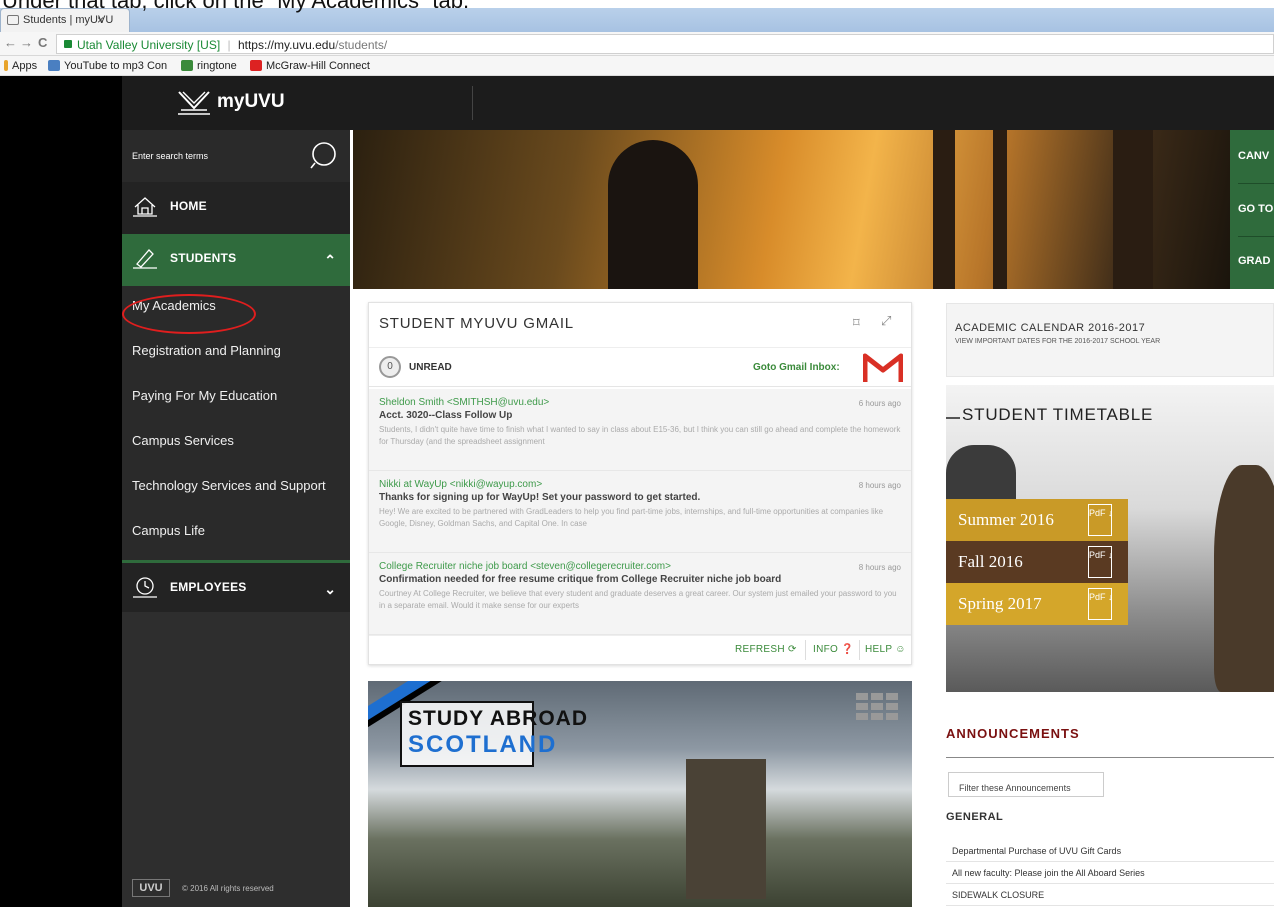 This screenshot has width=1274, height=907. What do you see at coordinates (187, 65) in the screenshot?
I see `ringtone-icon` at bounding box center [187, 65].